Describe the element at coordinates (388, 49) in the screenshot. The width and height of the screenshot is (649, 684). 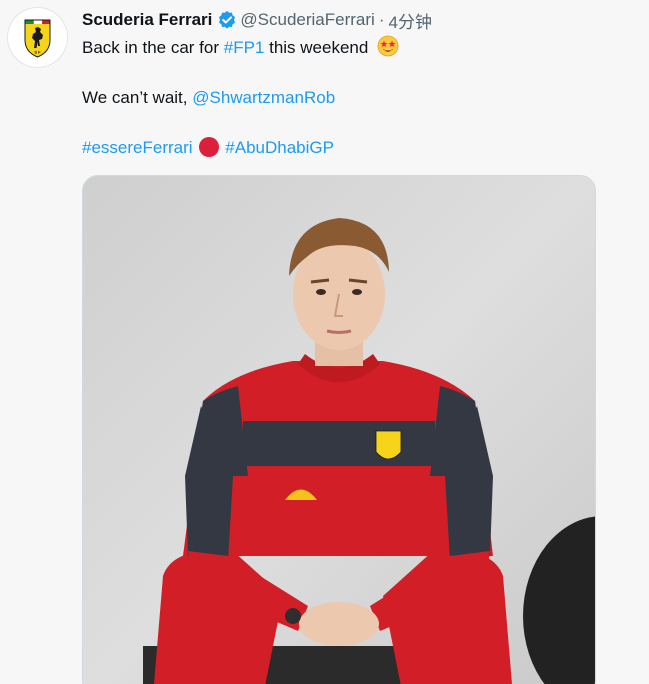
I see `star-struck-emoji-icon` at that location.